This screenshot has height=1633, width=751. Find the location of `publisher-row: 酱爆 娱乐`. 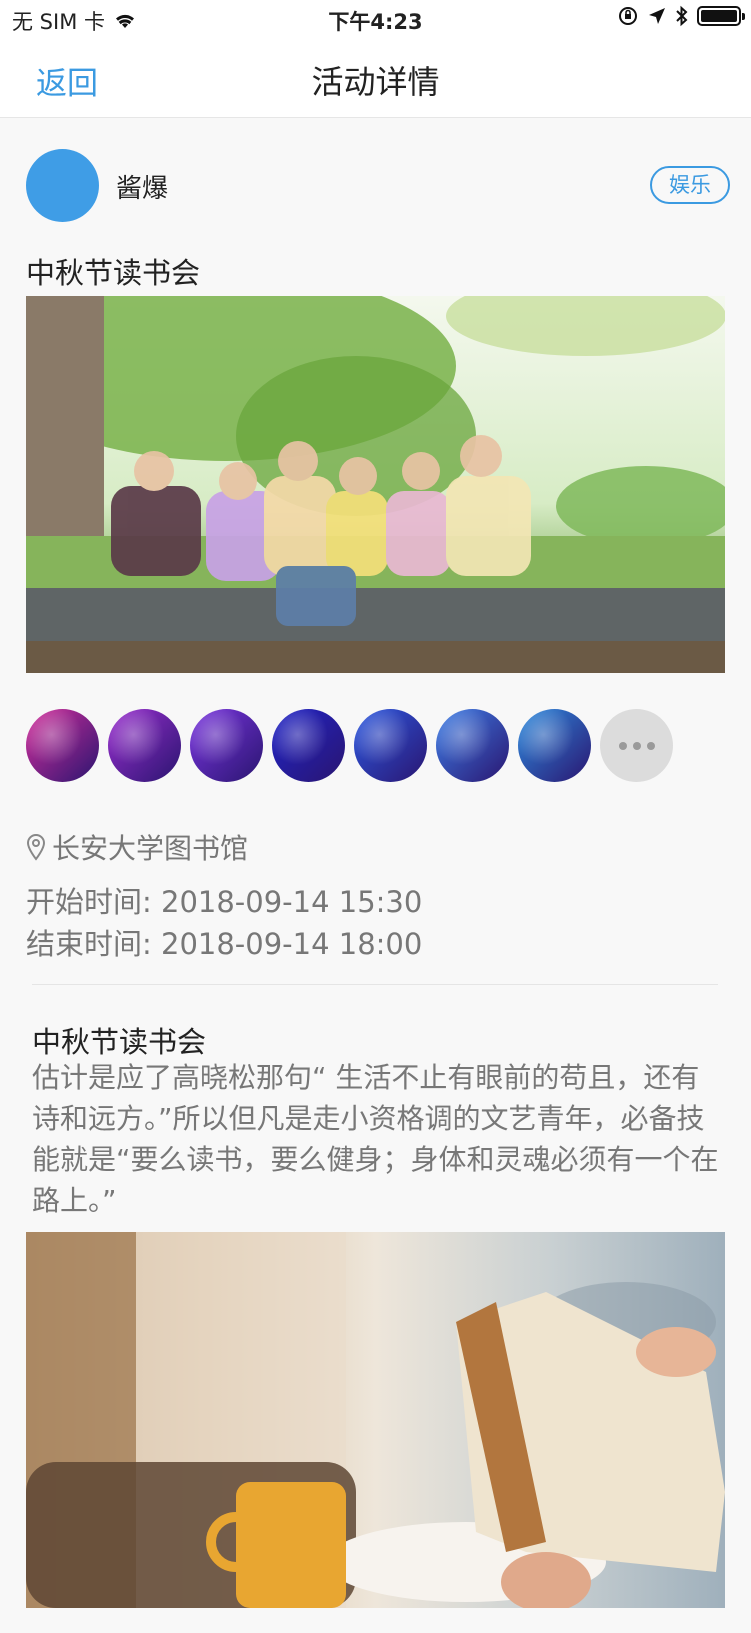

publisher-row: 酱爆 娱乐 is located at coordinates (378, 186).